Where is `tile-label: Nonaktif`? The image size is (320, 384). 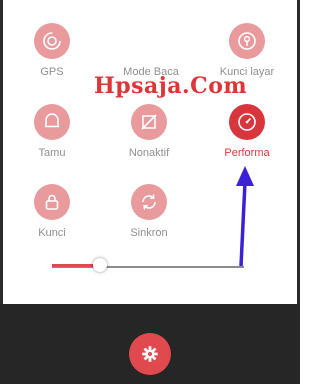
tile-label: Nonaktif is located at coordinates (149, 153).